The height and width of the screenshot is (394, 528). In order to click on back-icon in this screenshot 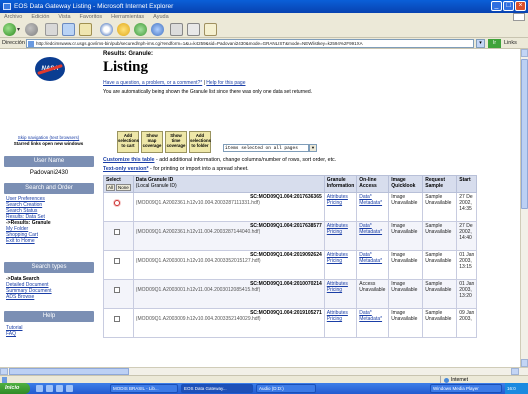, I will do `click(9, 29)`.